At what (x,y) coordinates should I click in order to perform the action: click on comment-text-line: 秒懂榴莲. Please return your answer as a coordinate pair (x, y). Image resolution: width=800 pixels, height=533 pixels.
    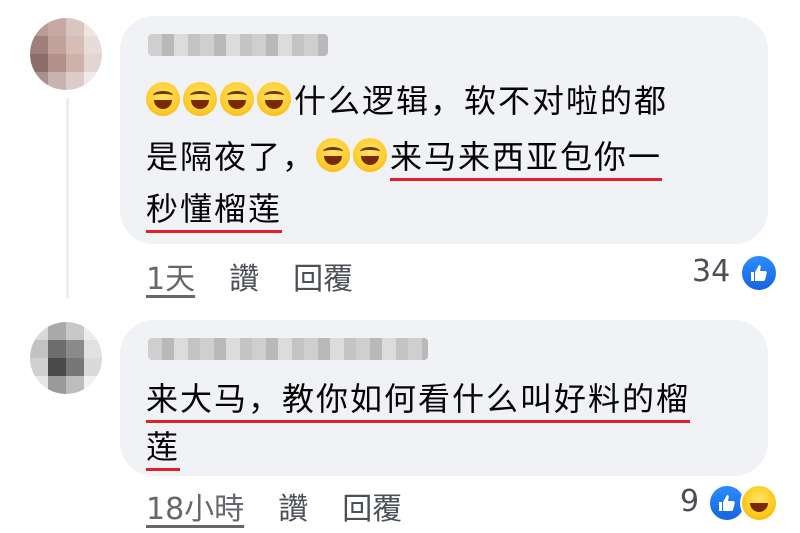
    Looking at the image, I should click on (214, 209).